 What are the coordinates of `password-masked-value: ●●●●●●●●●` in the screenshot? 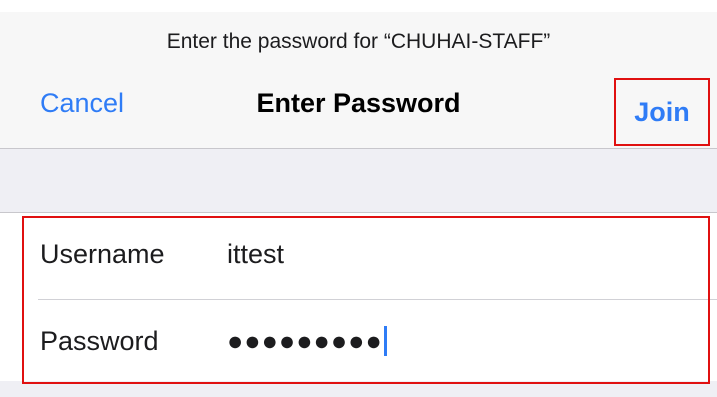 It's located at (305, 341).